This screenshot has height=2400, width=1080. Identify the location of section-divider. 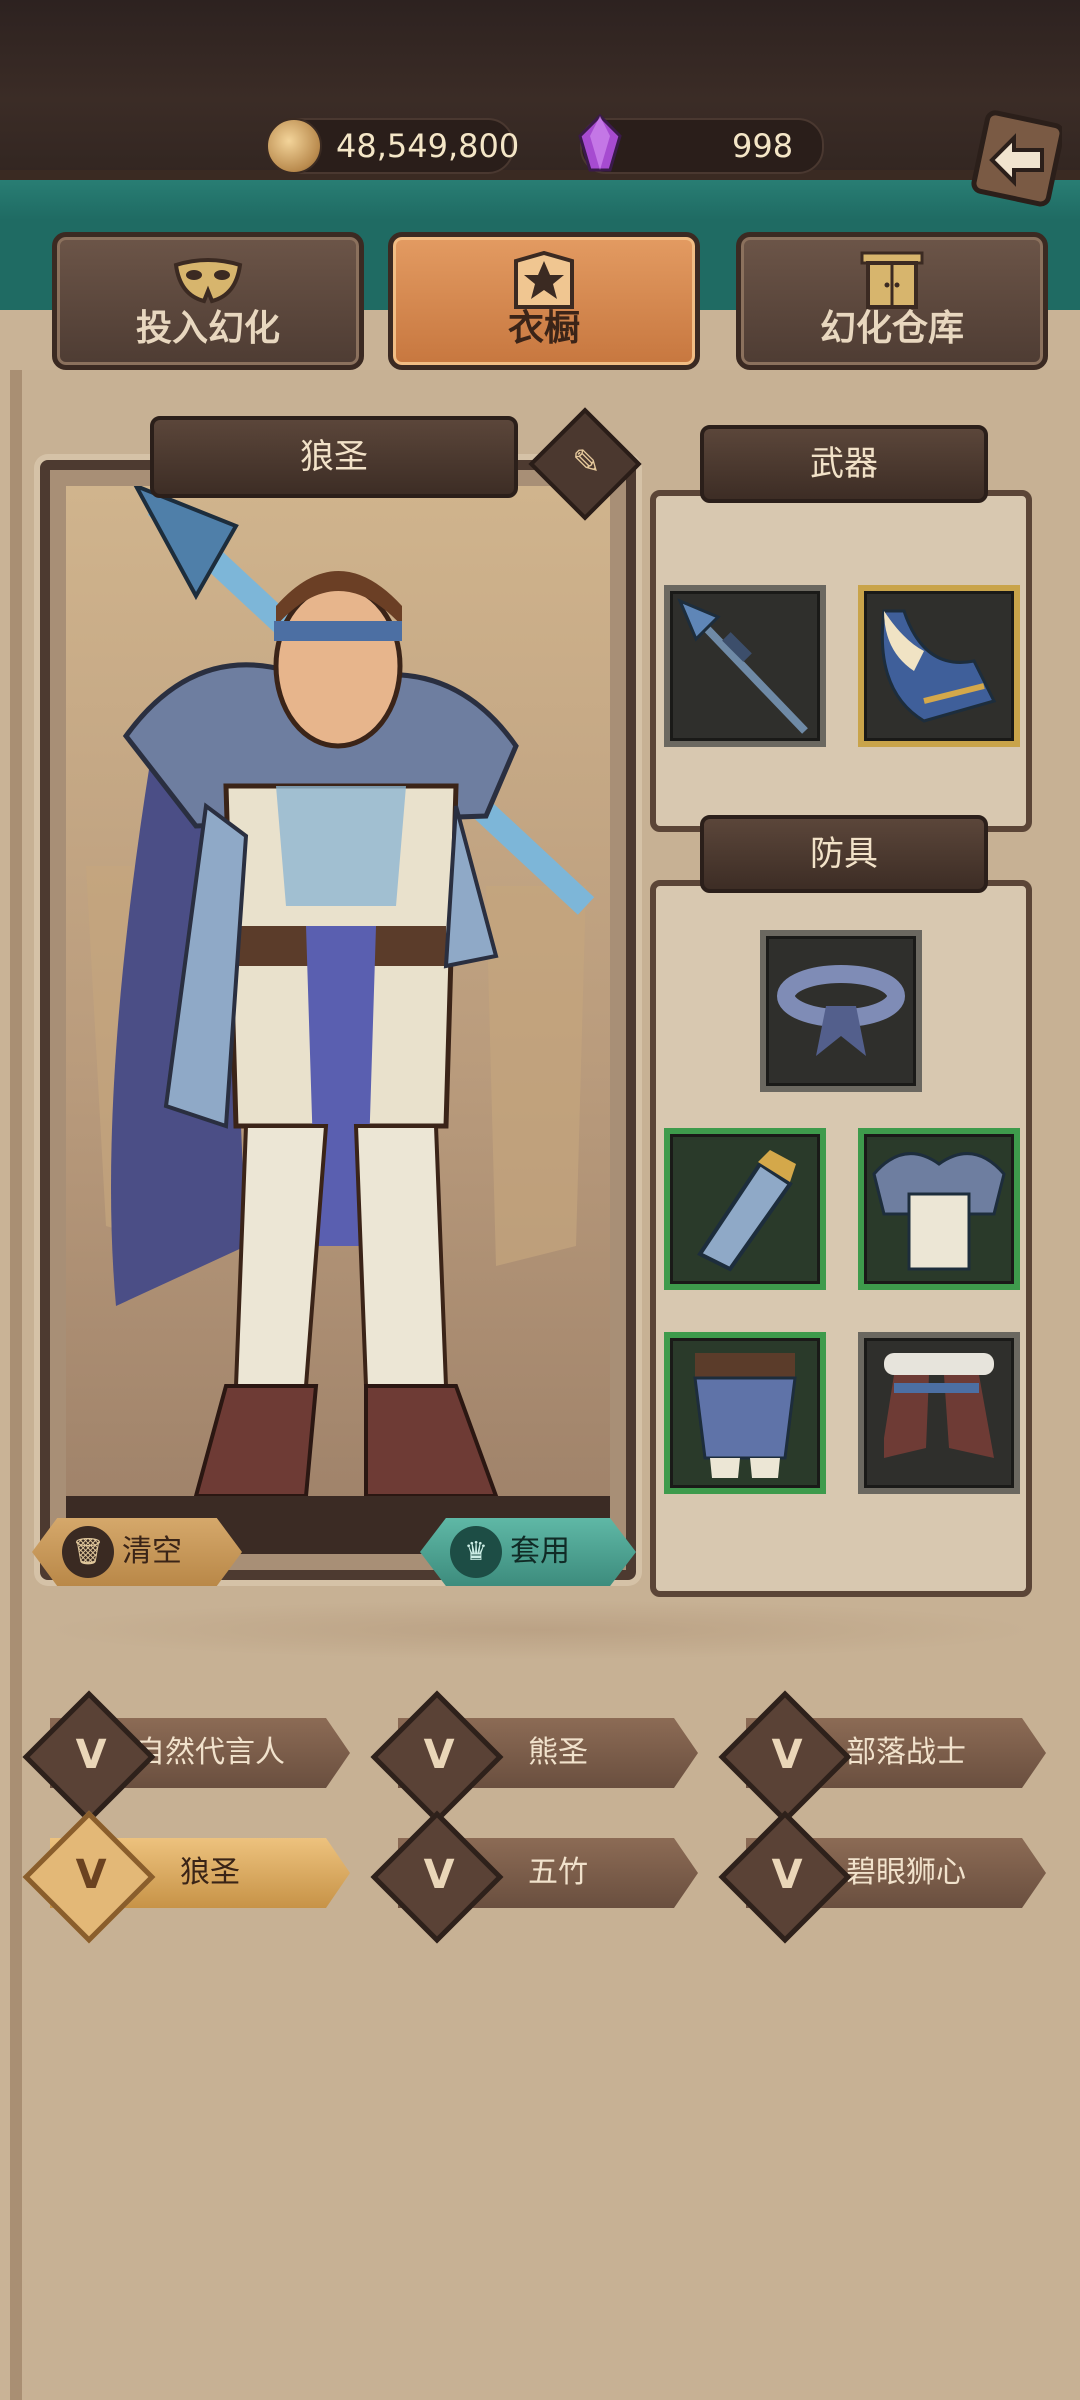
(540, 1630).